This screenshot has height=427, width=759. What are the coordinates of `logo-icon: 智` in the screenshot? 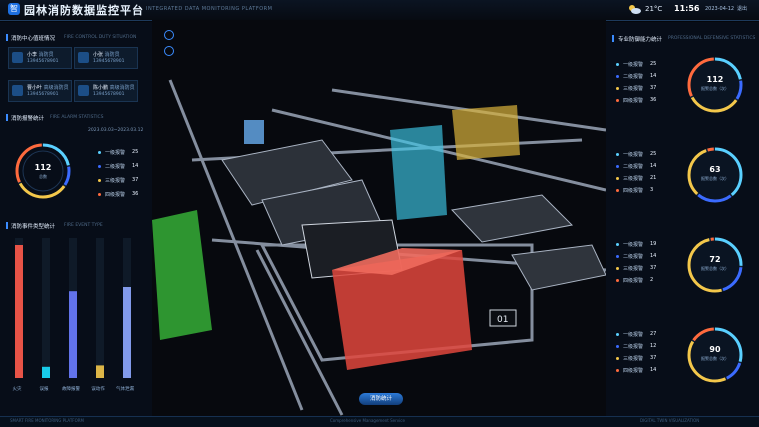 It's located at (14, 9).